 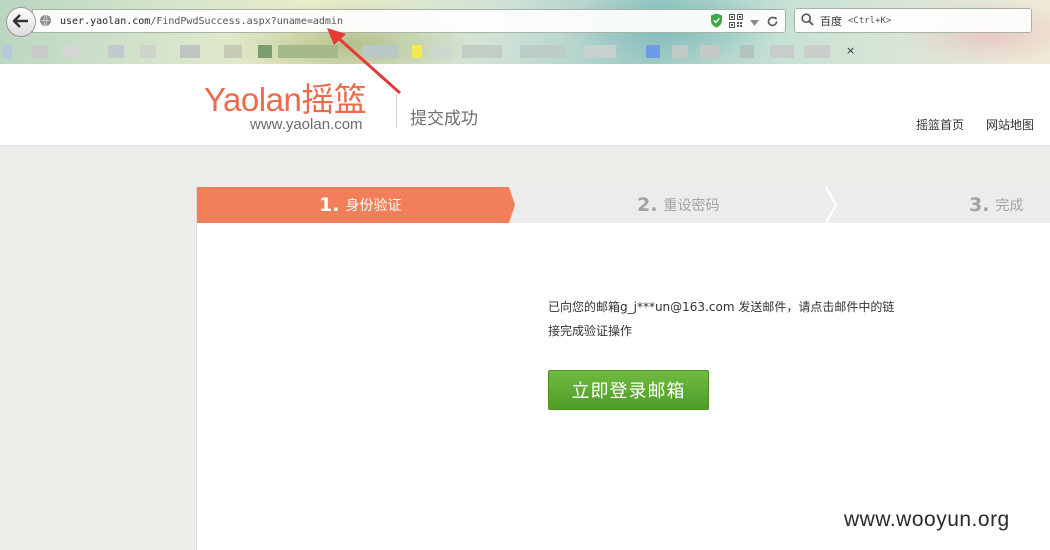 What do you see at coordinates (927, 519) in the screenshot?
I see `watermark: www.wooyun.org` at bounding box center [927, 519].